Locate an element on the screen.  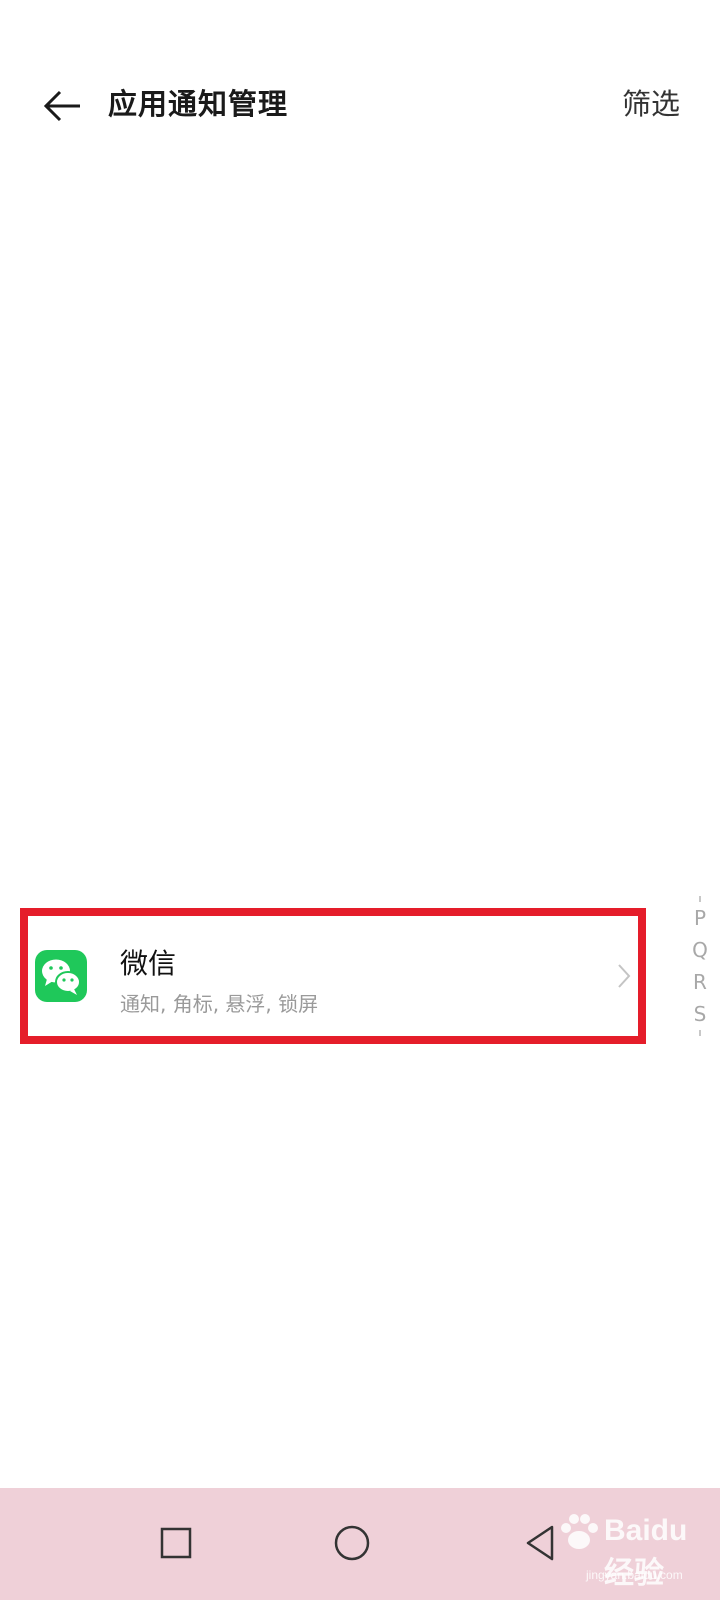
app-notification-summary: 通知, 角标, 悬浮, 锁屏 is located at coordinates (219, 1004).